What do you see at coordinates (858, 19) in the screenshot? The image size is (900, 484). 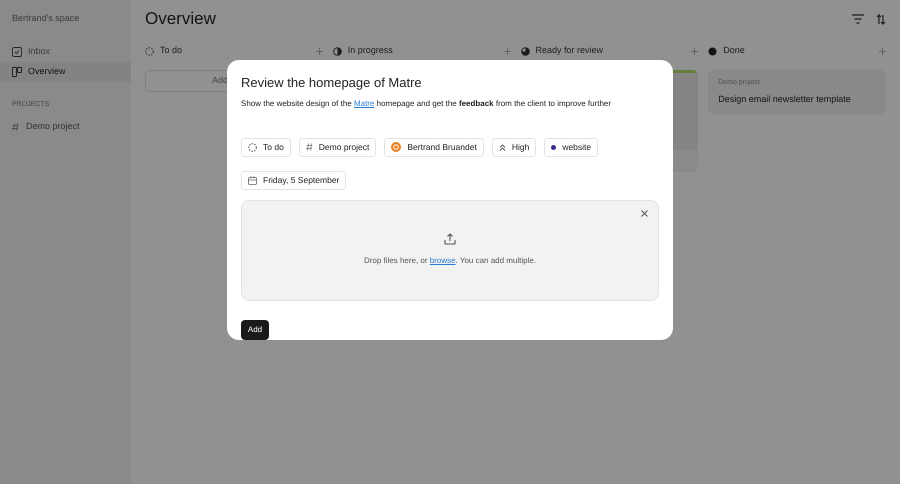 I see `filter-icon` at bounding box center [858, 19].